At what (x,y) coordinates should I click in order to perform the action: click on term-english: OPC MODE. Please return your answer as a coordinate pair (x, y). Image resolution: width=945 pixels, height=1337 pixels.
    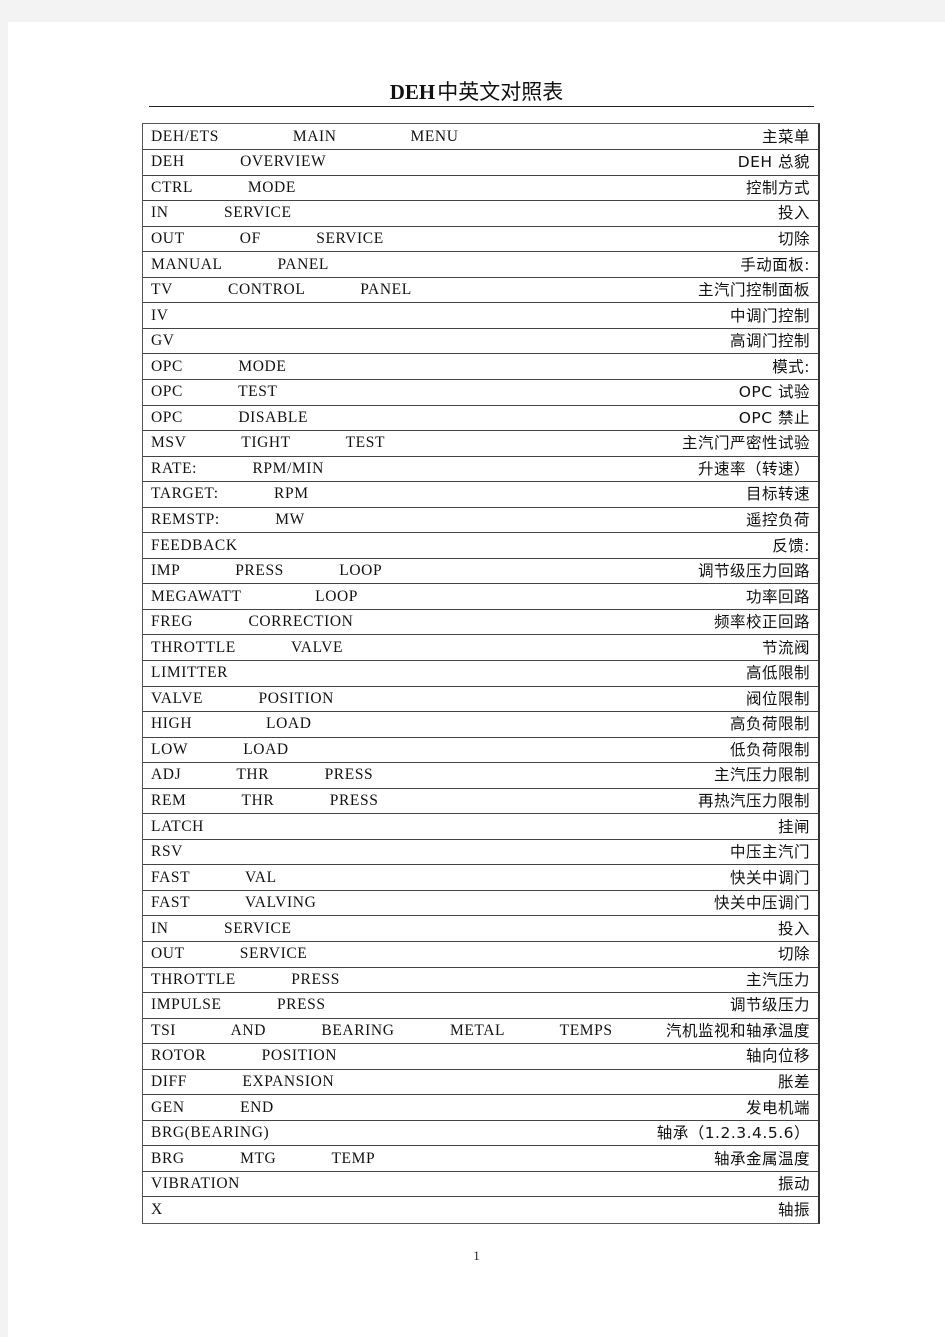
    Looking at the image, I should click on (312, 366).